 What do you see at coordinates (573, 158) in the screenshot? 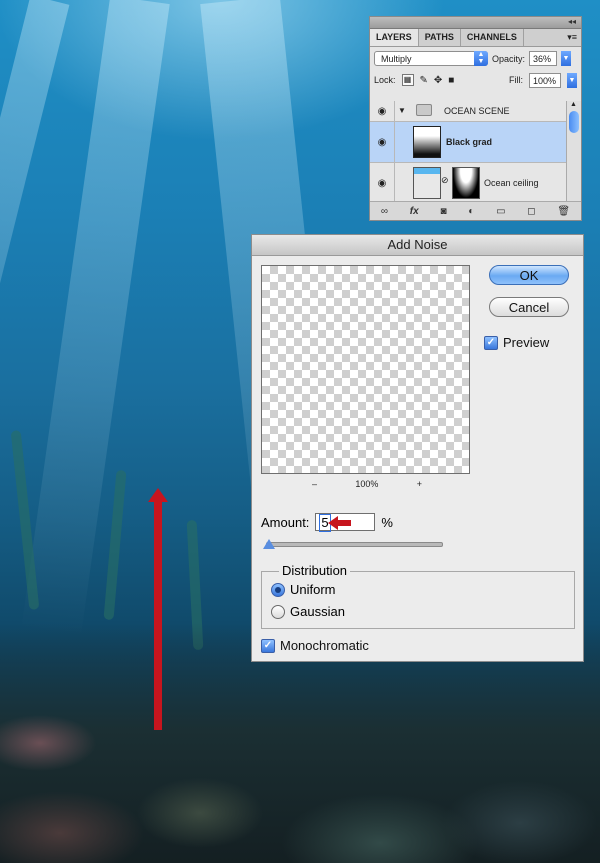
I see `layers-scrollbar: ▲ ▼` at bounding box center [573, 158].